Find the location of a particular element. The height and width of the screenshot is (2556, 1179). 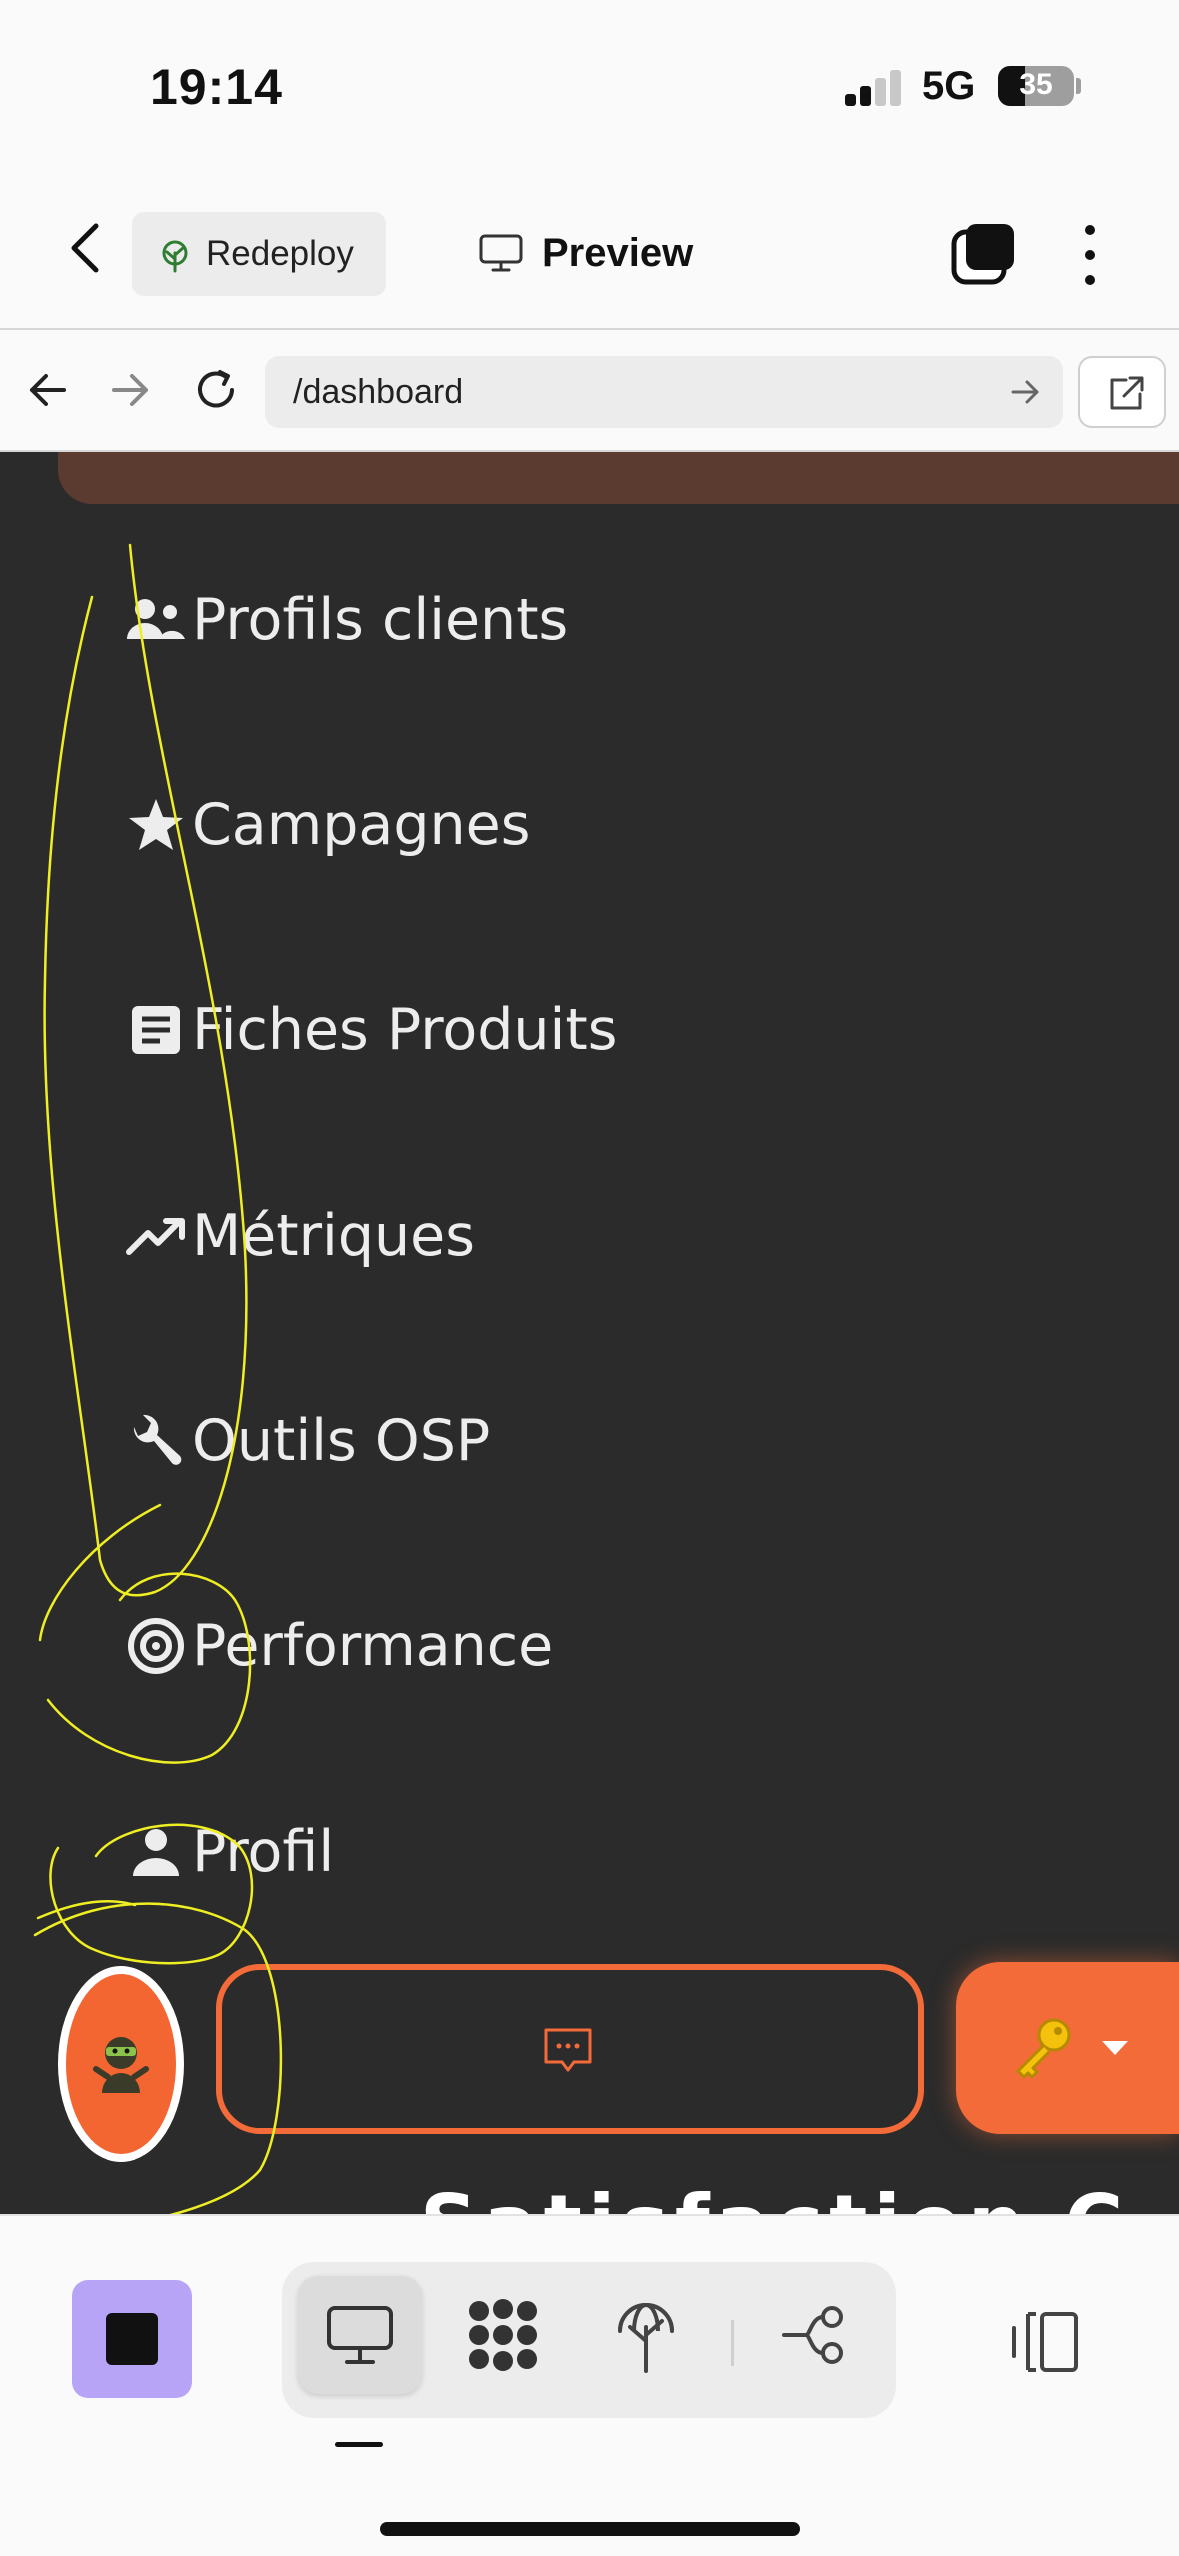

tree-icon is located at coordinates (175, 256).